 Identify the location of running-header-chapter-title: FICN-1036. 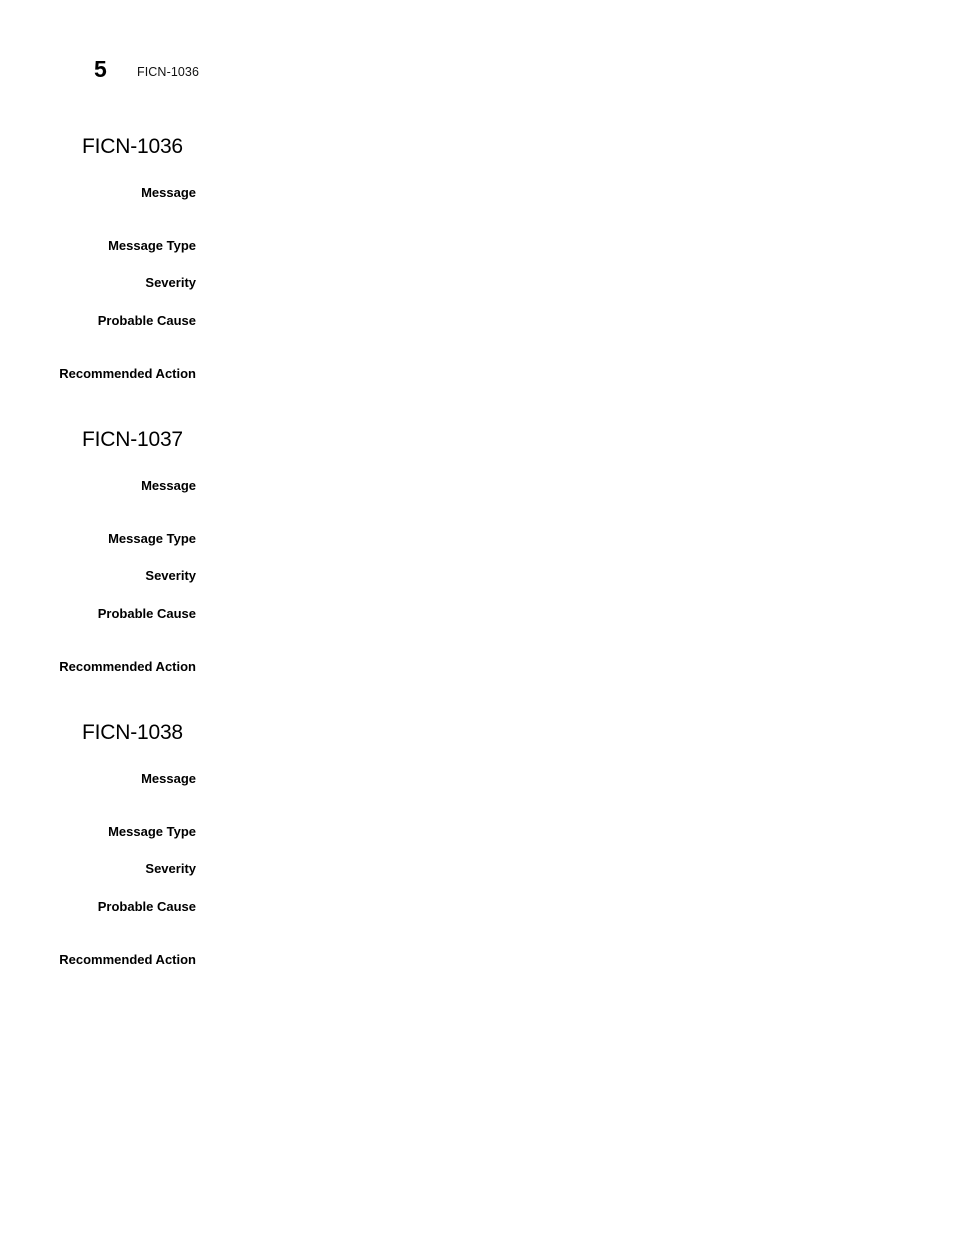
(168, 72).